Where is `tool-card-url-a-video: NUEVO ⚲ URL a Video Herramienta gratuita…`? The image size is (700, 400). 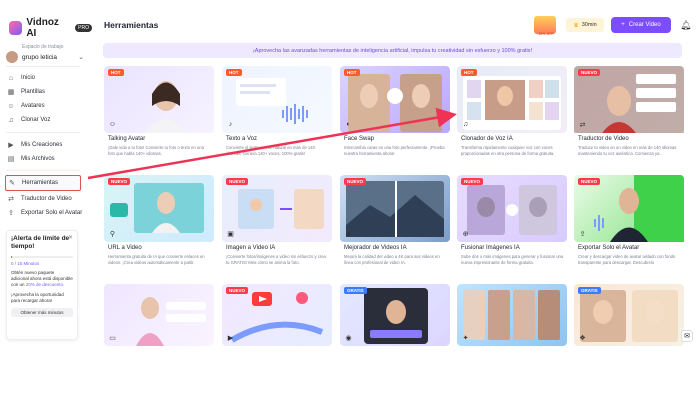 tool-card-url-a-video: NUEVO ⚲ URL a Video Herramienta gratuita… is located at coordinates (159, 225).